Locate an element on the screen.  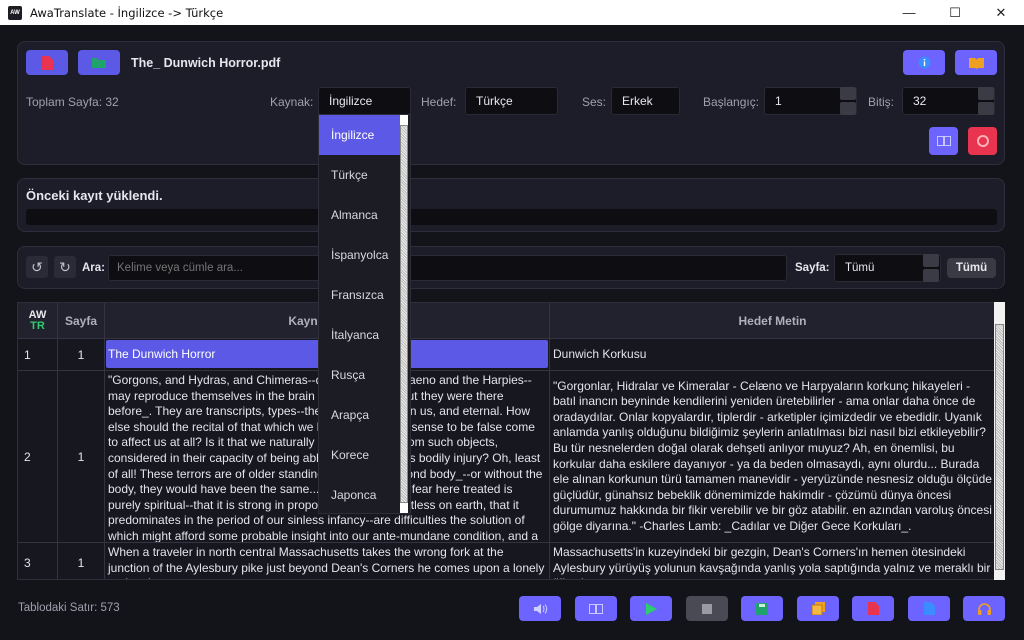
stop-button is located at coordinates (707, 608).